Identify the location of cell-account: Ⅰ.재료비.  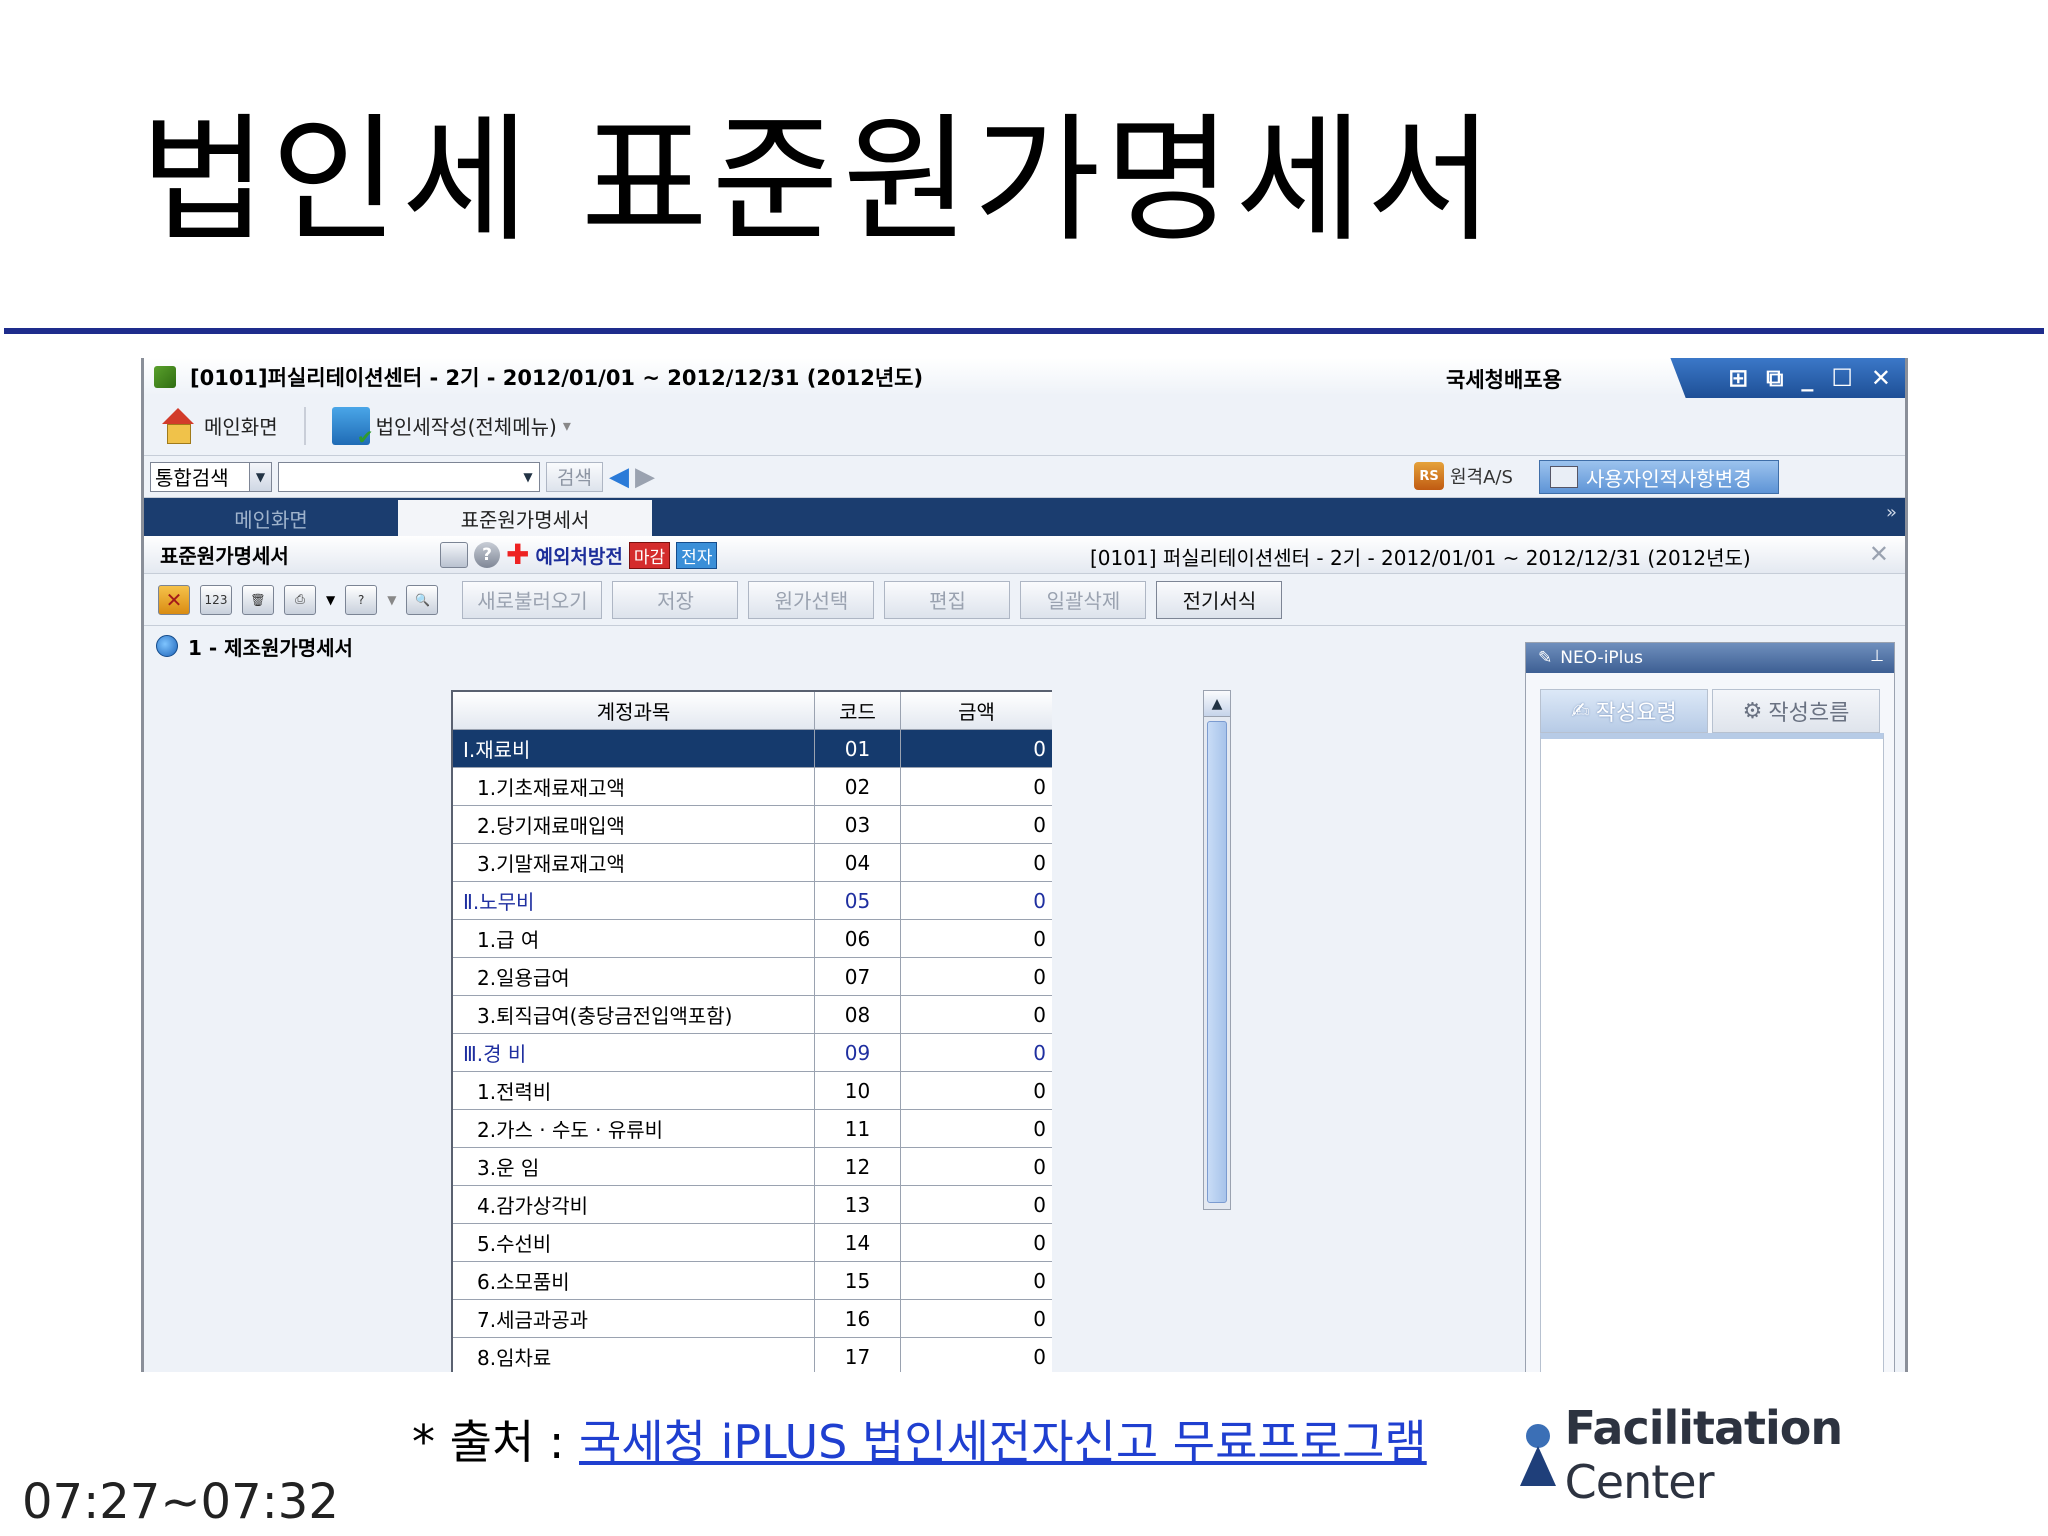
(634, 748).